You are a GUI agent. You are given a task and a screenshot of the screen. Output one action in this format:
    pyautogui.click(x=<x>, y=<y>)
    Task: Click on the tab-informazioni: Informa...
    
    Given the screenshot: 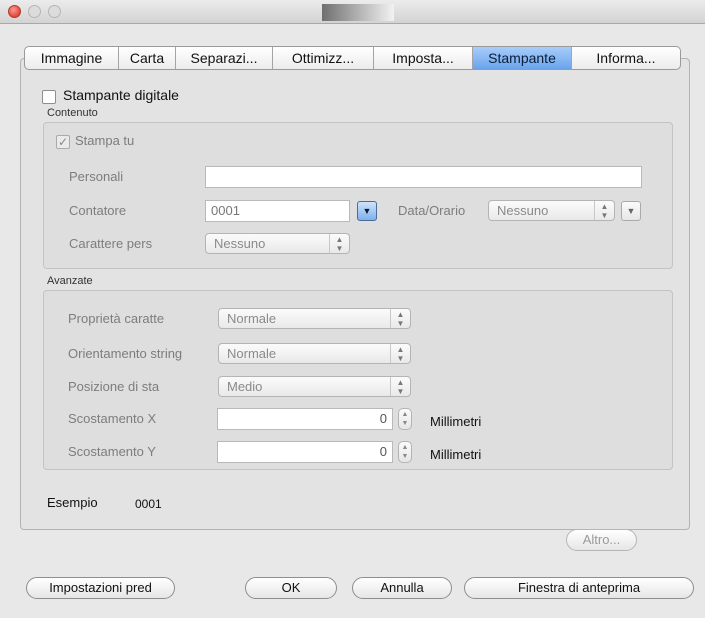 What is the action you would take?
    pyautogui.click(x=626, y=58)
    